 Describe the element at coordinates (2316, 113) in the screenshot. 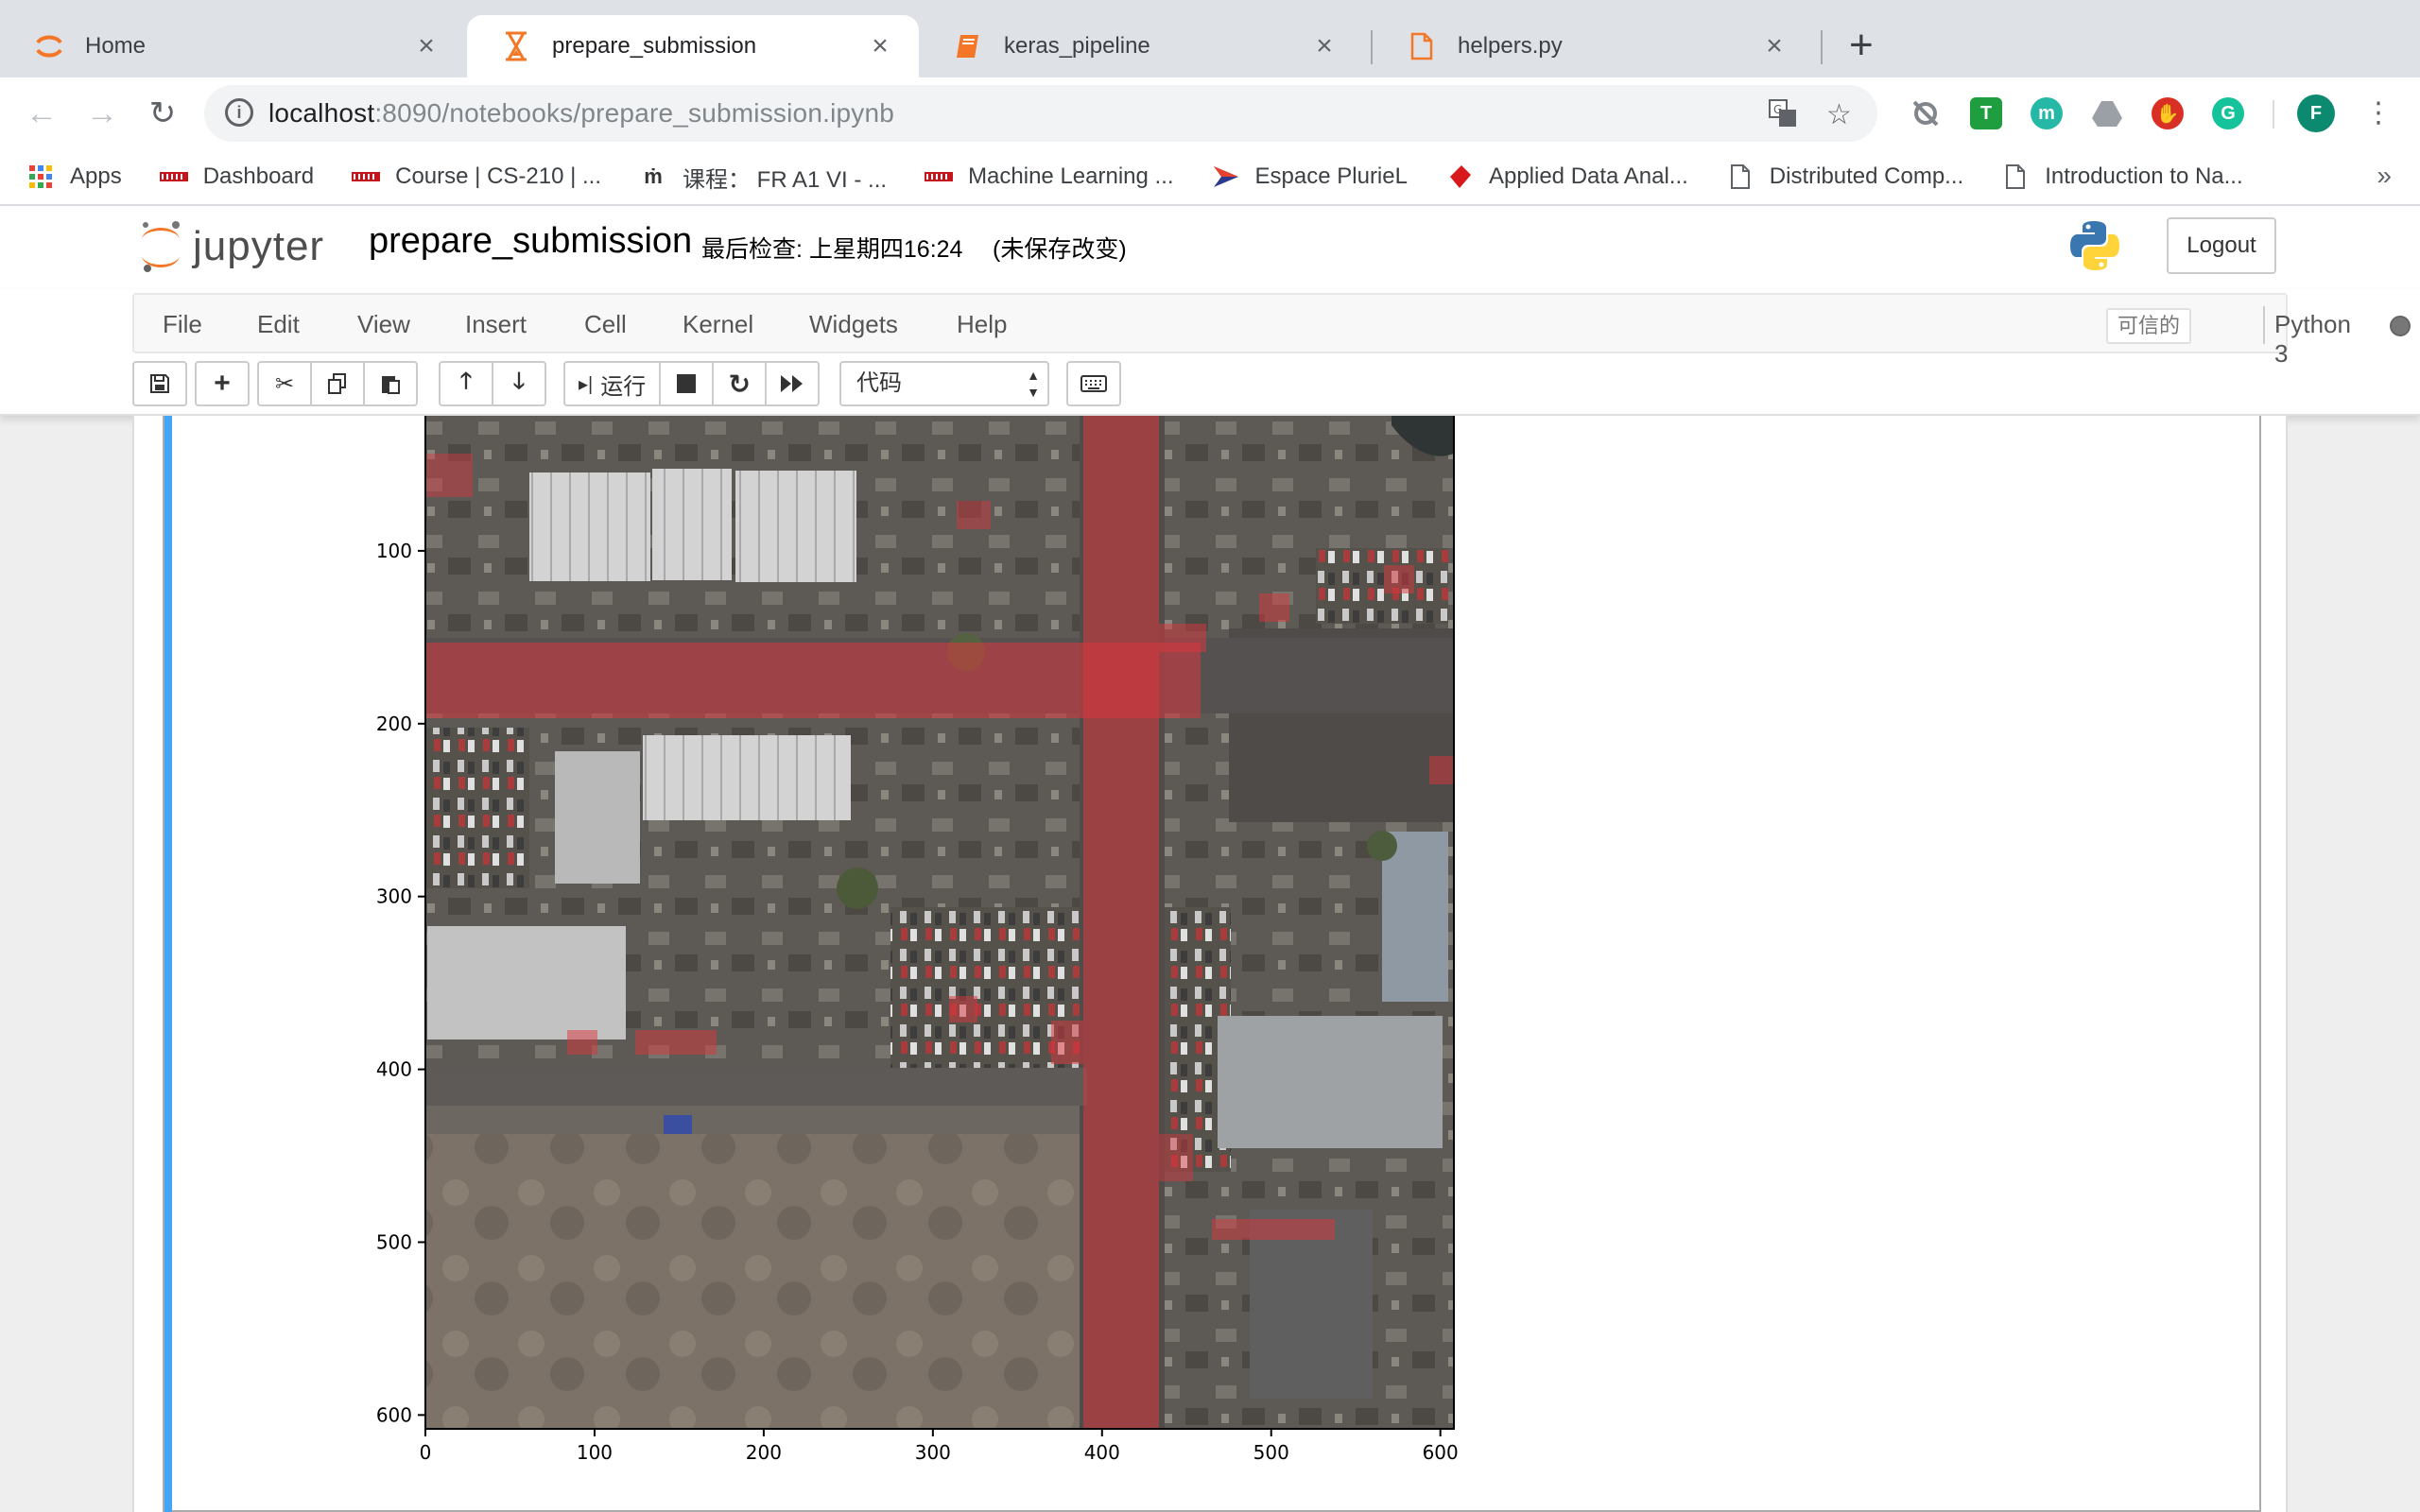

I see `profile-avatar: F` at that location.